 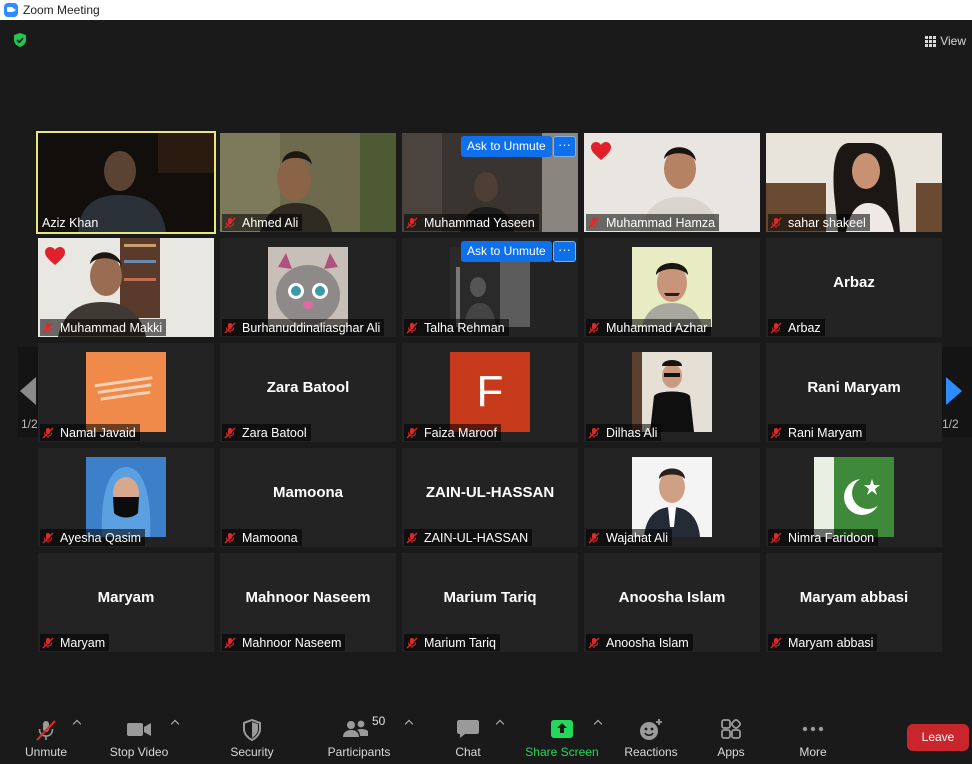 What do you see at coordinates (126, 287) in the screenshot?
I see `video-tile-muhammad-makki: Muhammad Makki` at bounding box center [126, 287].